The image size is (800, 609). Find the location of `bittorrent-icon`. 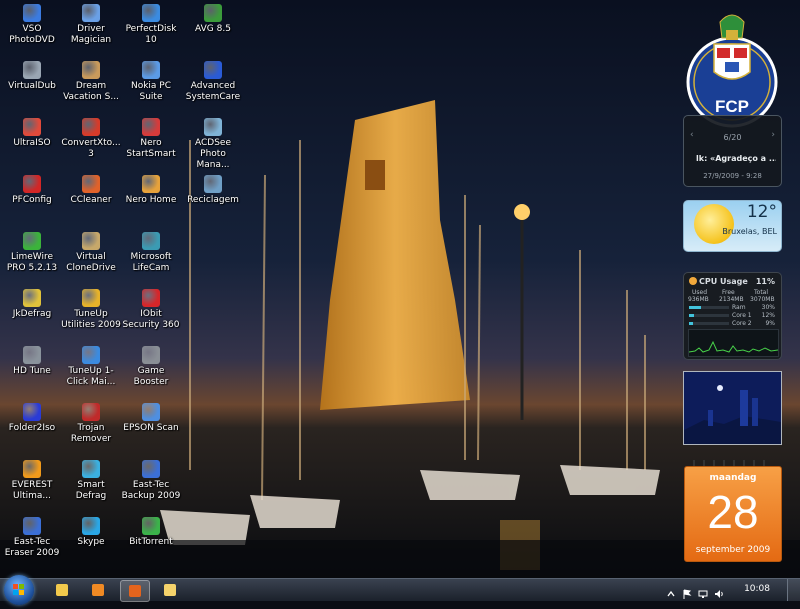

bittorrent-icon is located at coordinates (151, 526).